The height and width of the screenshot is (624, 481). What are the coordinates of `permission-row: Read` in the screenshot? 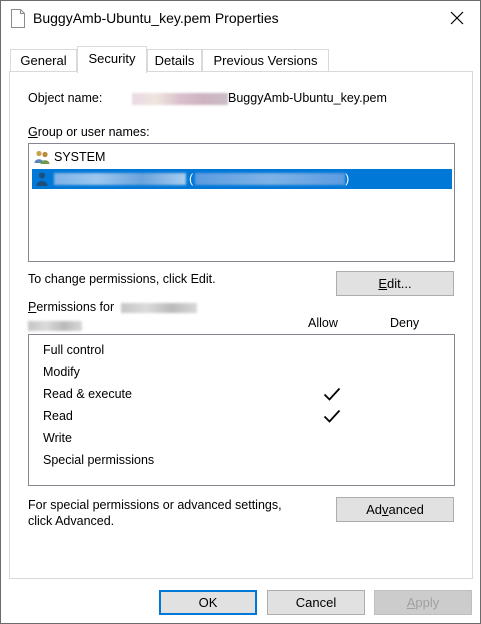 It's located at (253, 416).